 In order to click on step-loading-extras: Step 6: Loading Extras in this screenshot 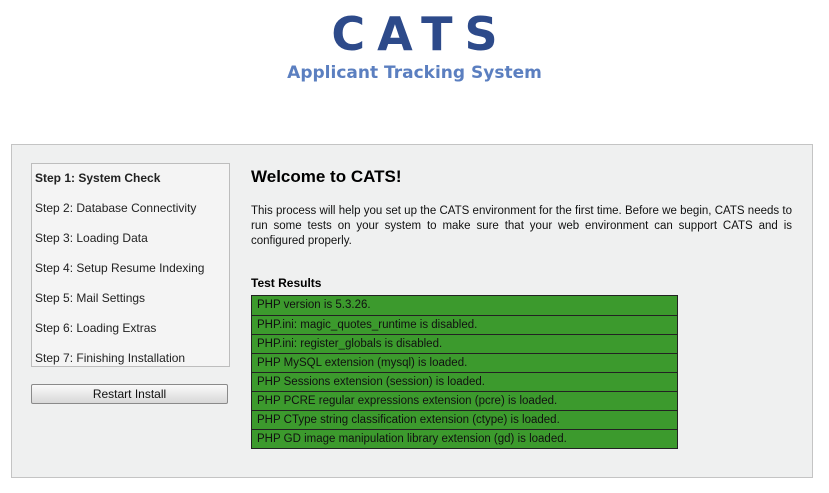, I will do `click(96, 328)`.